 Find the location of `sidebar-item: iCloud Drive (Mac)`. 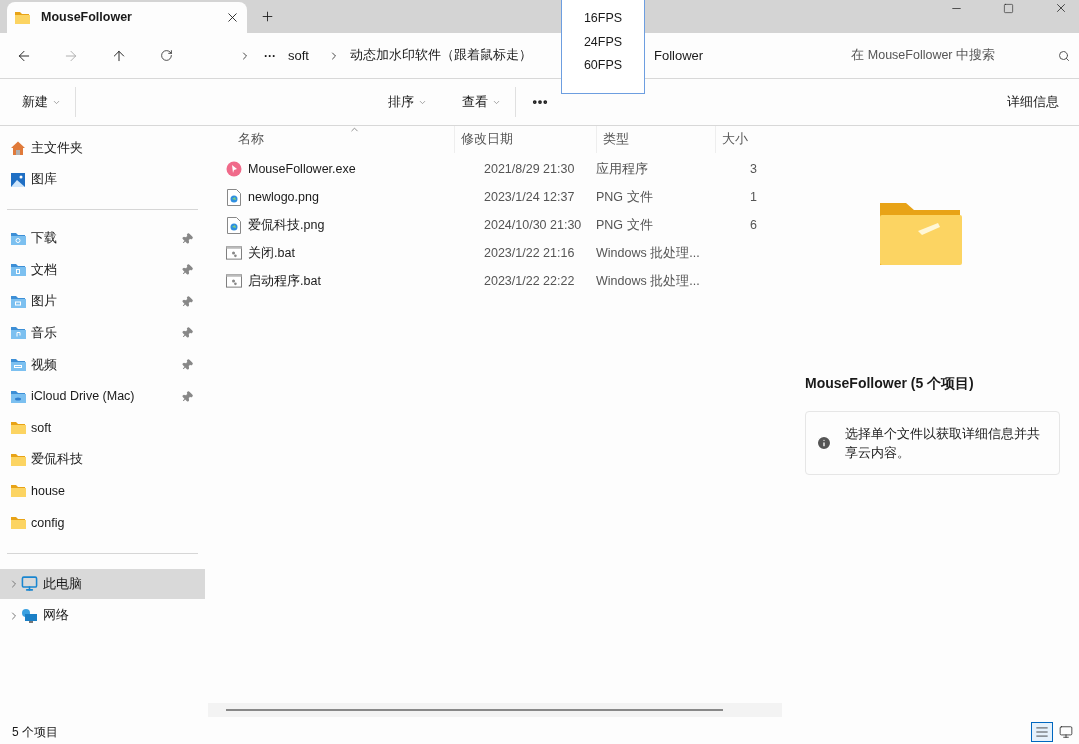

sidebar-item: iCloud Drive (Mac) is located at coordinates (102, 396).